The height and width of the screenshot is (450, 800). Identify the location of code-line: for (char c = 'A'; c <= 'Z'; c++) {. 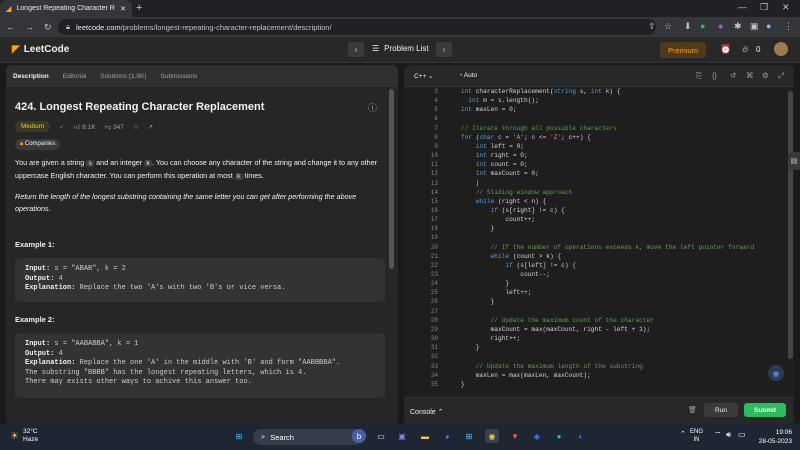
(518, 137).